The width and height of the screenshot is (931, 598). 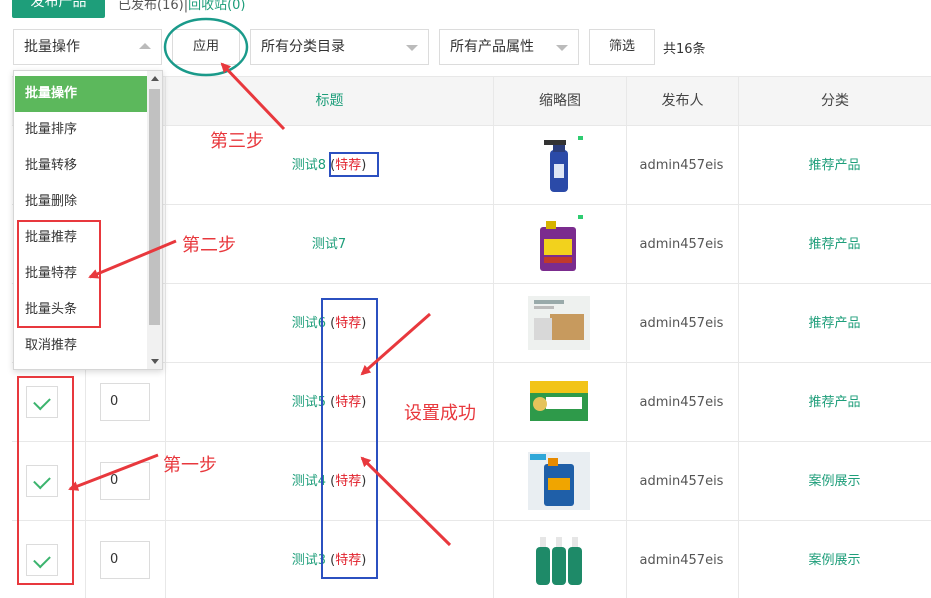 I want to click on apply-button: 应用, so click(x=206, y=47).